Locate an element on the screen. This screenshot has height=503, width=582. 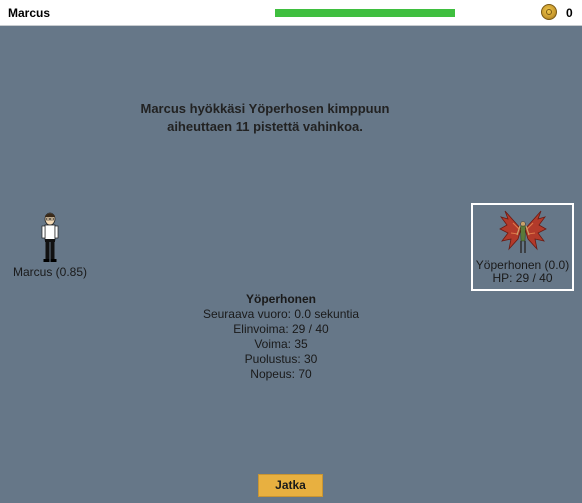
gold-coin-icon is located at coordinates (549, 12).